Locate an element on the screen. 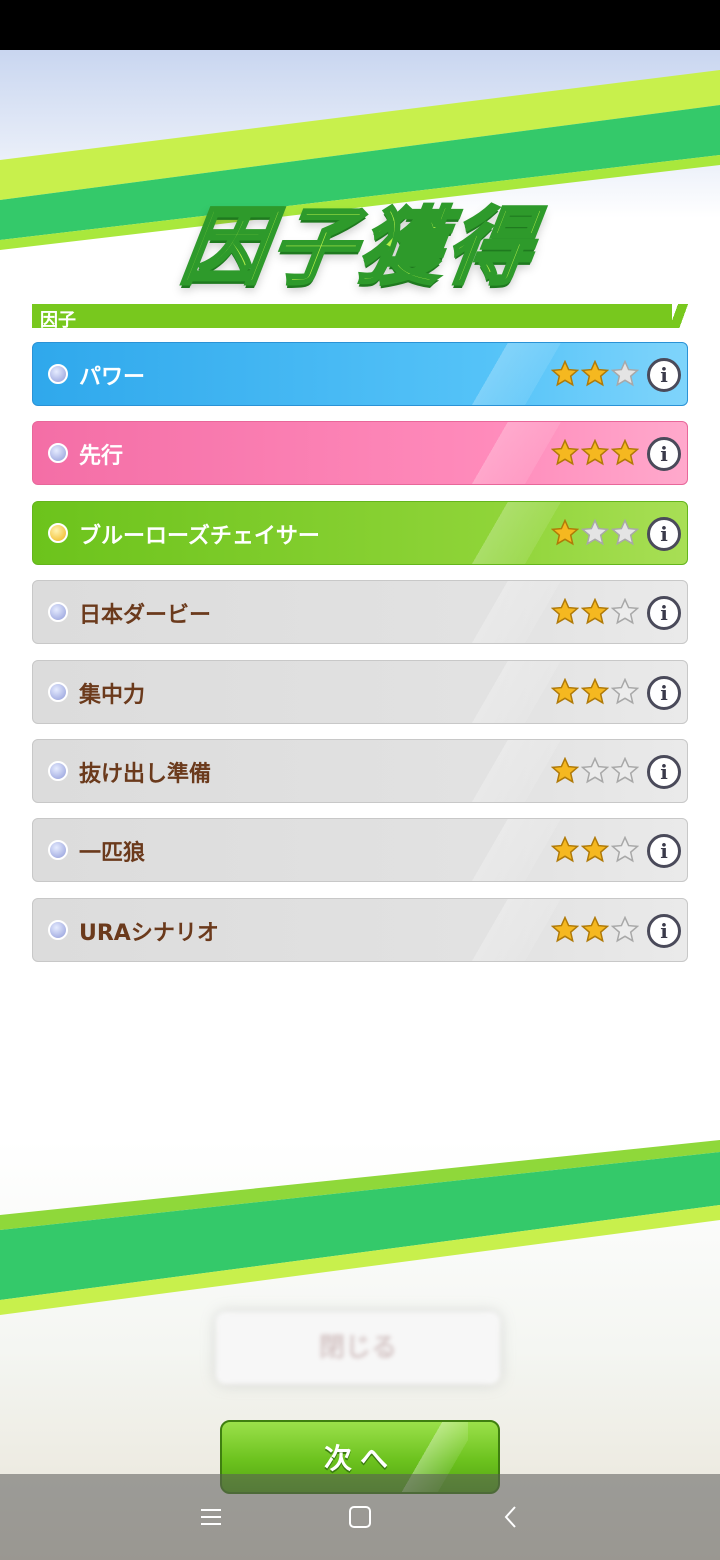  page-title-wrap: 因子獲得 is located at coordinates (360, 239).